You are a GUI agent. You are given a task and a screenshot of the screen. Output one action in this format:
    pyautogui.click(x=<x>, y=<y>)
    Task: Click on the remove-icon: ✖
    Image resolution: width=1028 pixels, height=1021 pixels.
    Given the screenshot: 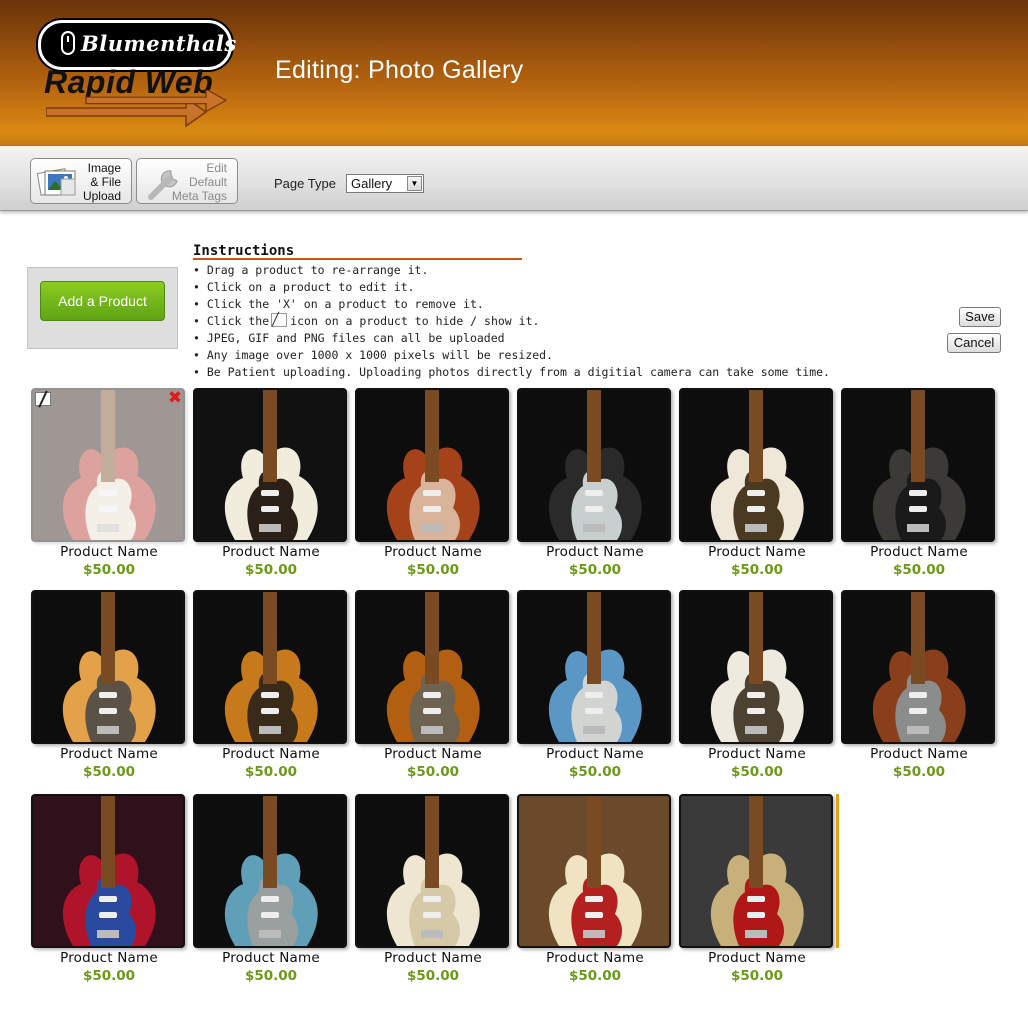 What is the action you would take?
    pyautogui.click(x=175, y=398)
    